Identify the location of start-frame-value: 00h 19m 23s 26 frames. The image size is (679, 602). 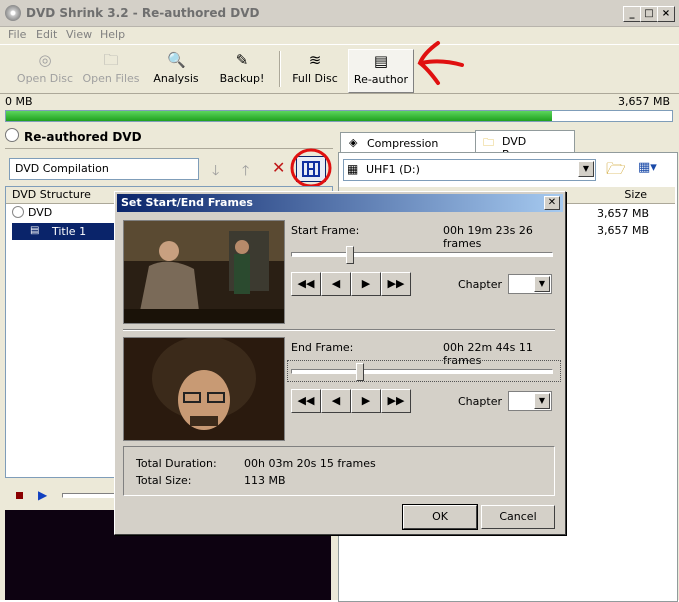
(488, 237).